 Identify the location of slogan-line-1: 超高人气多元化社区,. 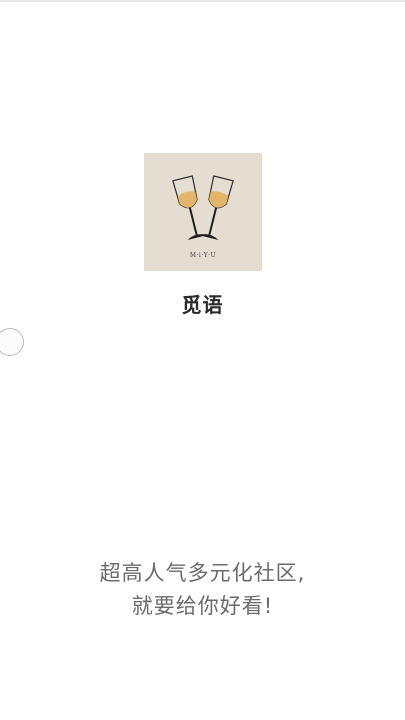
(202, 573).